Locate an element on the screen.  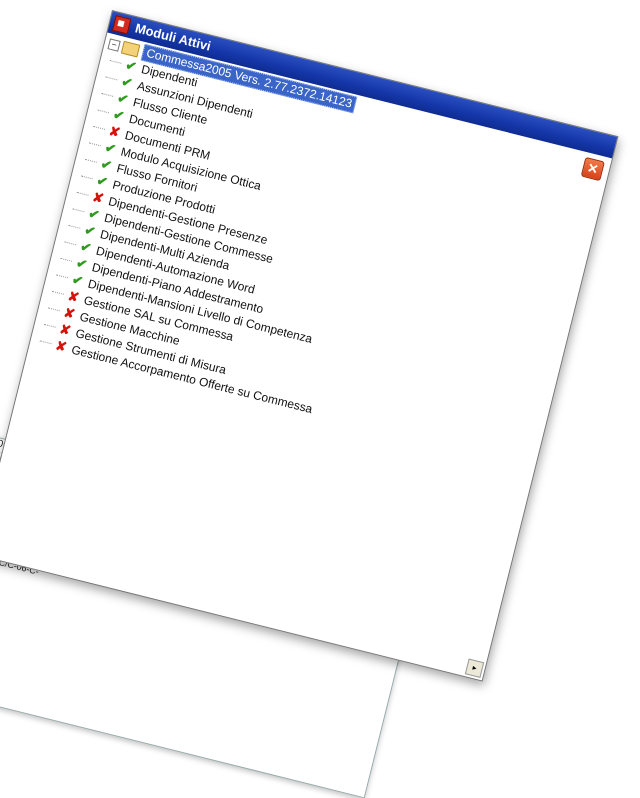
scroll-arrow-icon: ▸ is located at coordinates (474, 668).